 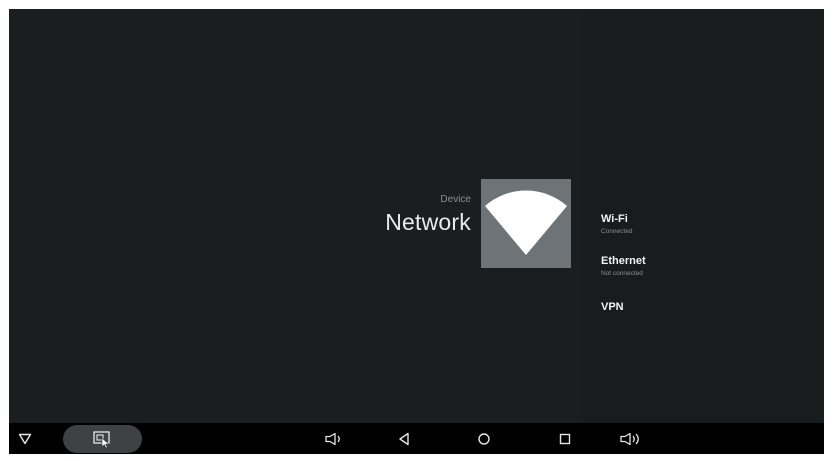 I want to click on recents-button, so click(x=565, y=438).